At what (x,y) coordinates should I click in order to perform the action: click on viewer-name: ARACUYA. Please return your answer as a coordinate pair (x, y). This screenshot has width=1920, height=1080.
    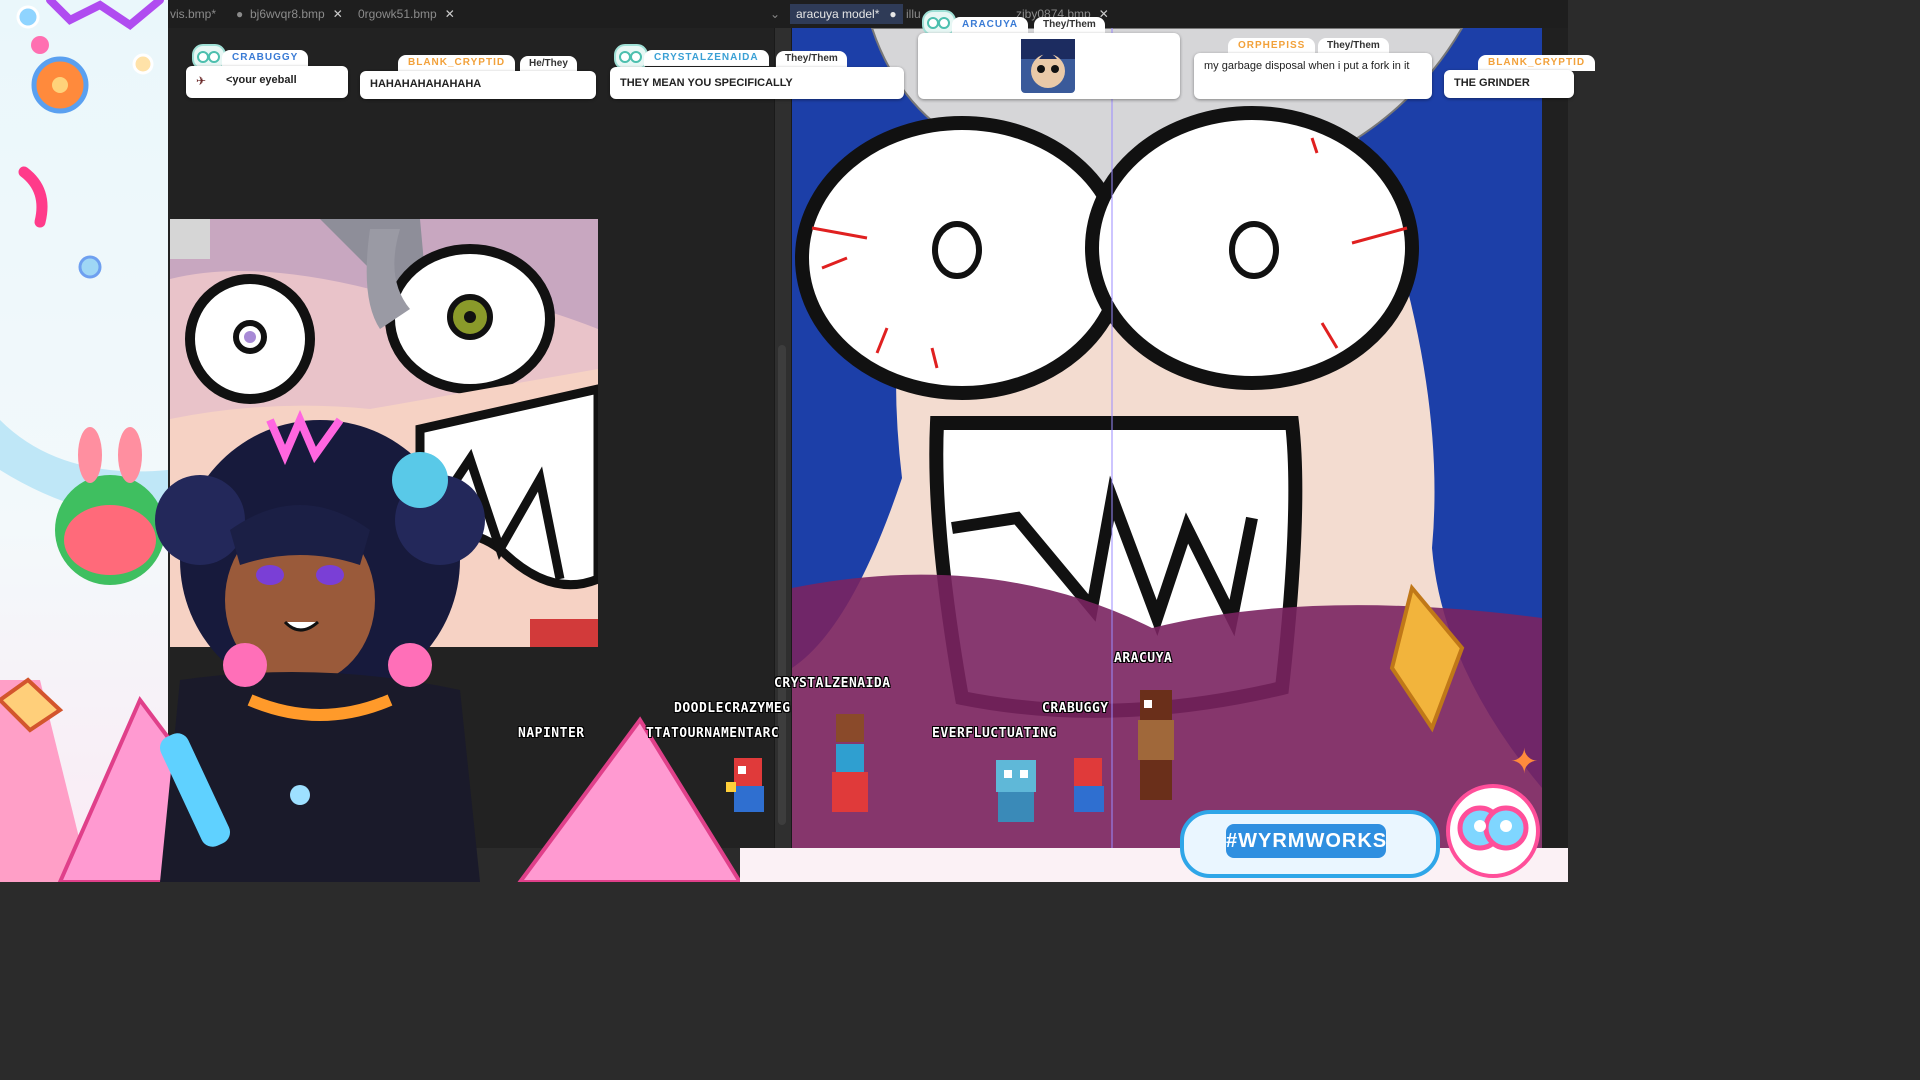
    Looking at the image, I should click on (1143, 658).